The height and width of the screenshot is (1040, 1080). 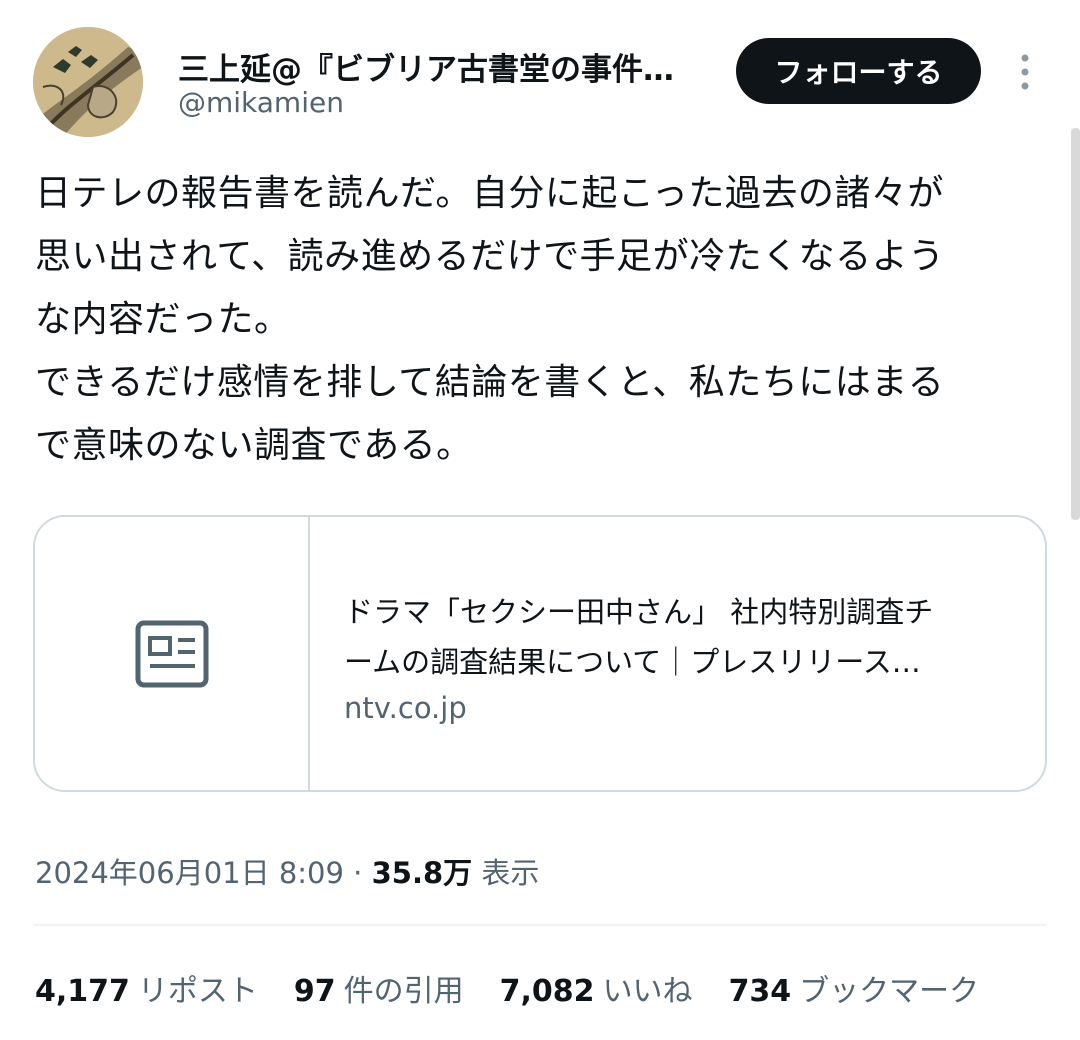 I want to click on repost-stat: 4,177 リポスト, so click(x=146, y=988).